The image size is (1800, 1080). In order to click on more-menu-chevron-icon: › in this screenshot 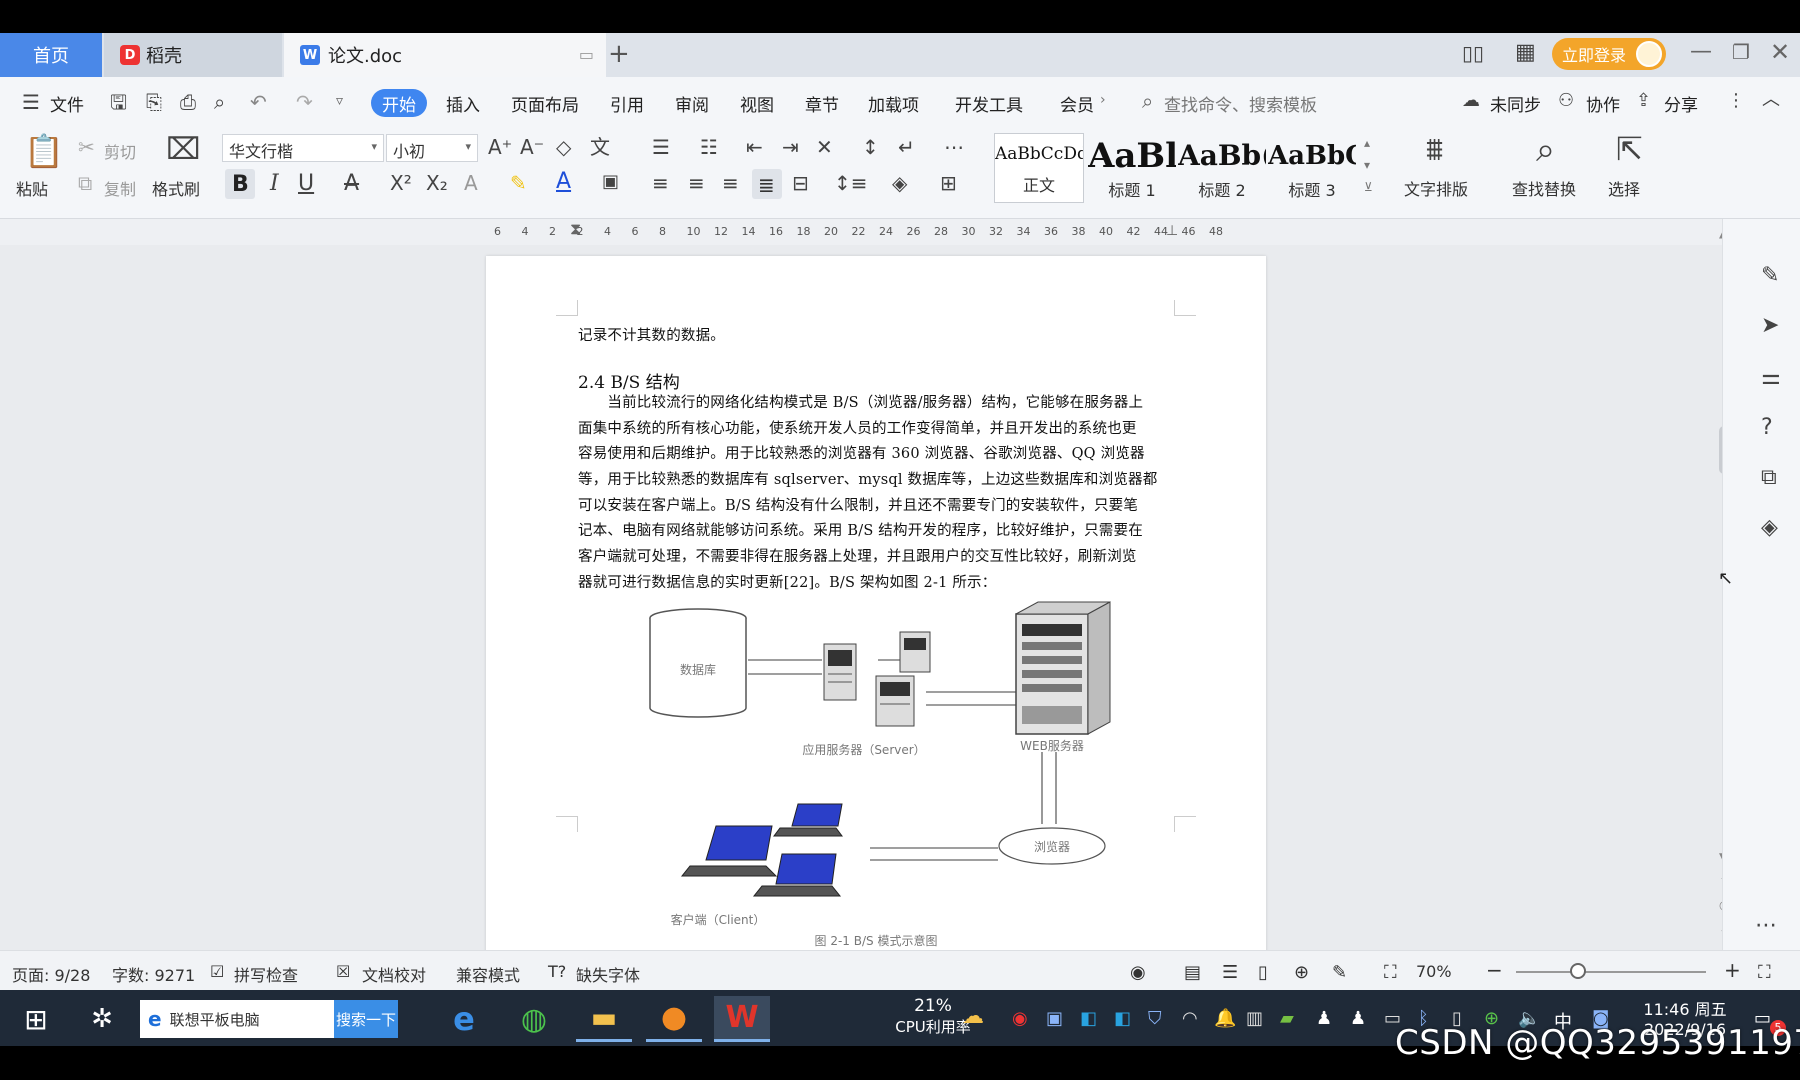, I will do `click(1103, 100)`.